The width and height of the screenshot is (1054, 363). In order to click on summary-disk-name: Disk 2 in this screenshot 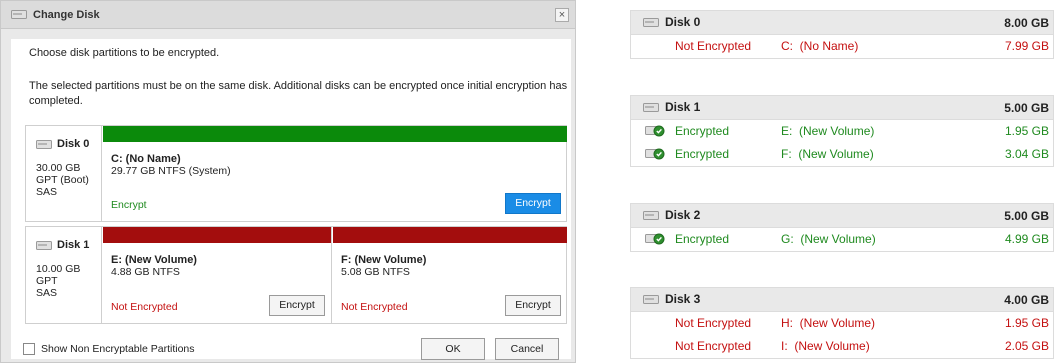, I will do `click(683, 215)`.